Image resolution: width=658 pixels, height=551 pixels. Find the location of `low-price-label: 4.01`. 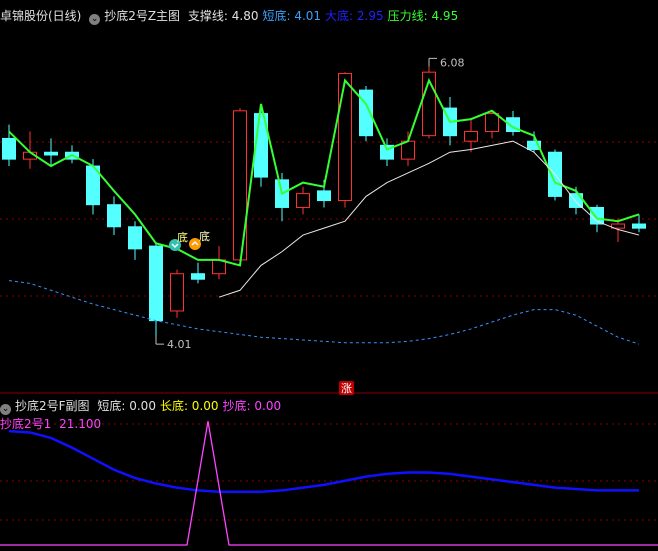

low-price-label: 4.01 is located at coordinates (179, 344).